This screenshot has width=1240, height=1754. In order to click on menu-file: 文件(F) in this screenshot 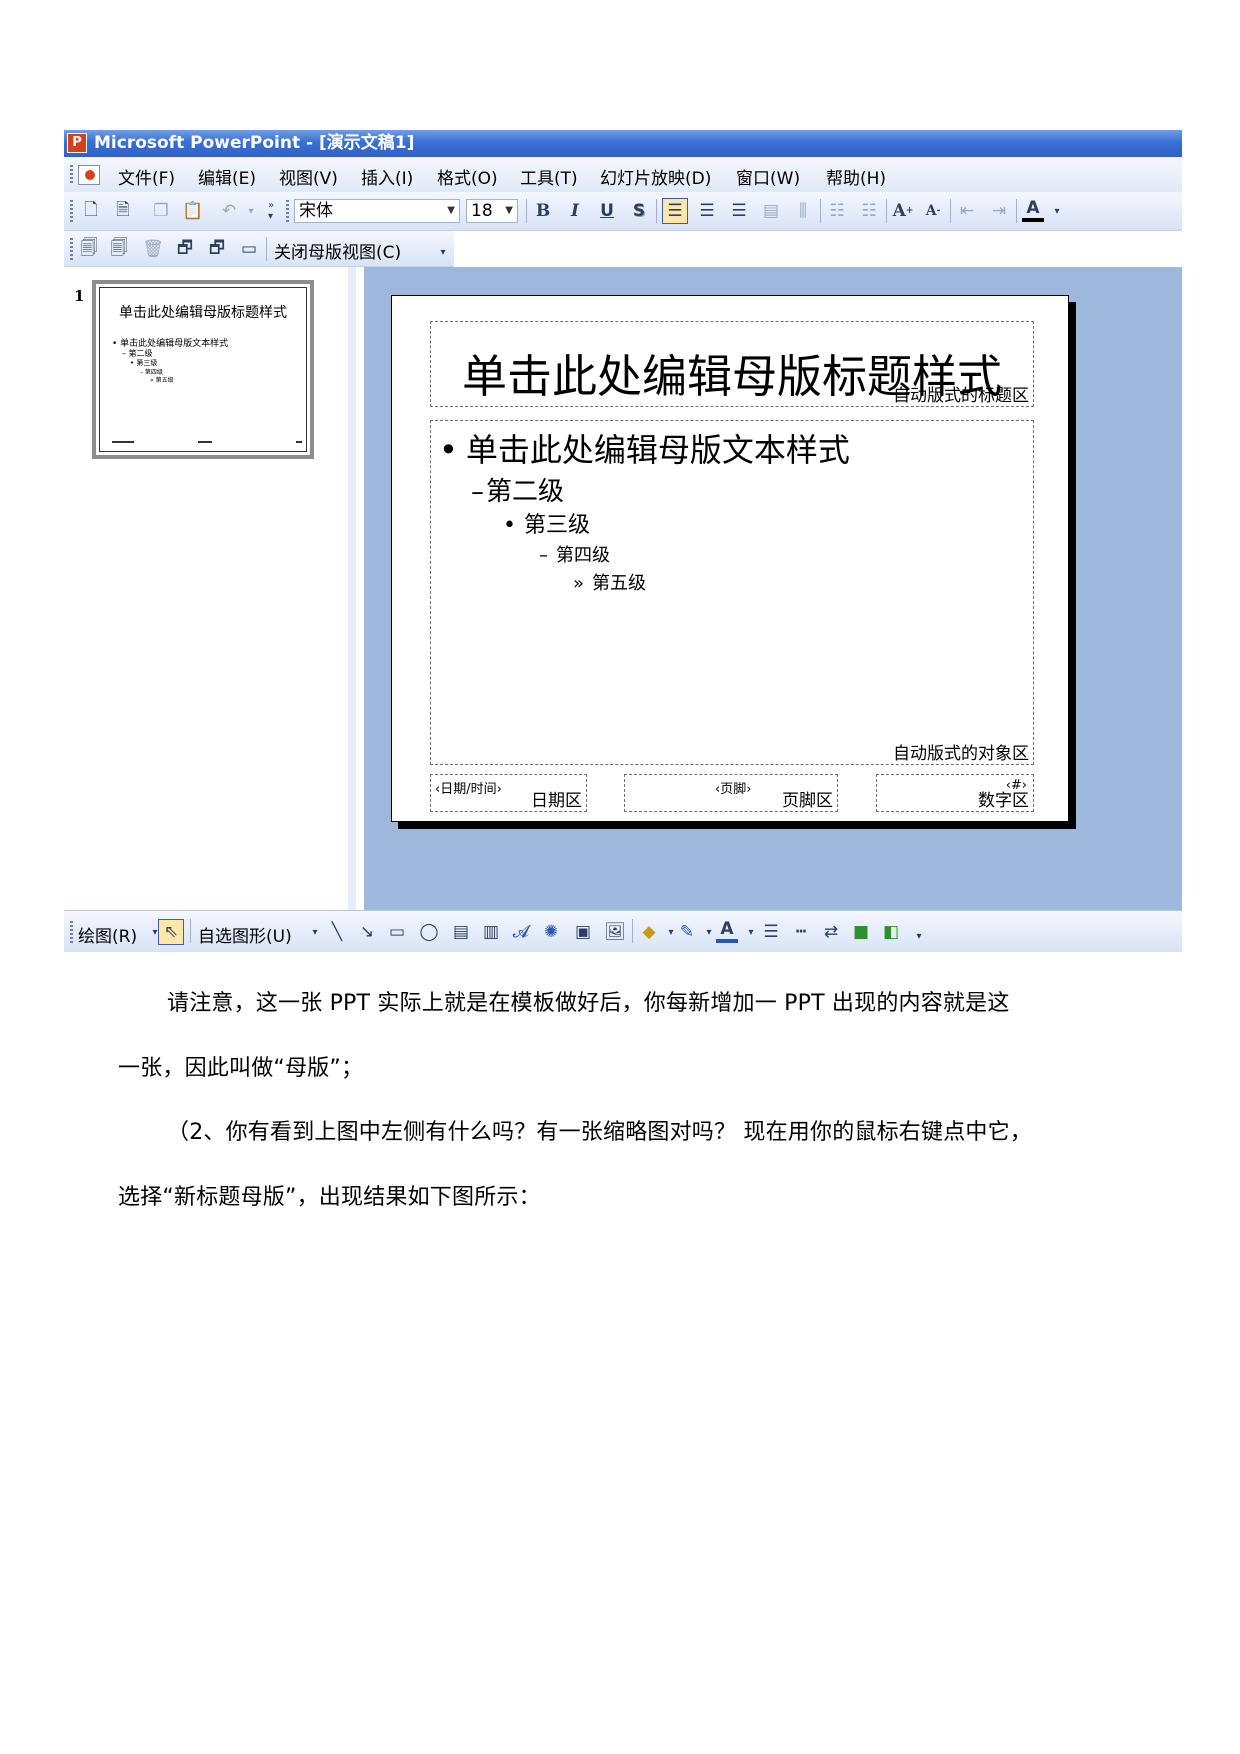, I will do `click(146, 176)`.